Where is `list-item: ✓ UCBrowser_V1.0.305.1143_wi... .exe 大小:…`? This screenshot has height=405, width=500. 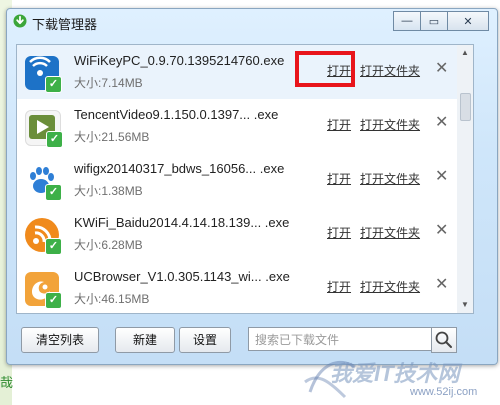 list-item: ✓ UCBrowser_V1.0.305.1143_wi... .exe 大小:… is located at coordinates (237, 287).